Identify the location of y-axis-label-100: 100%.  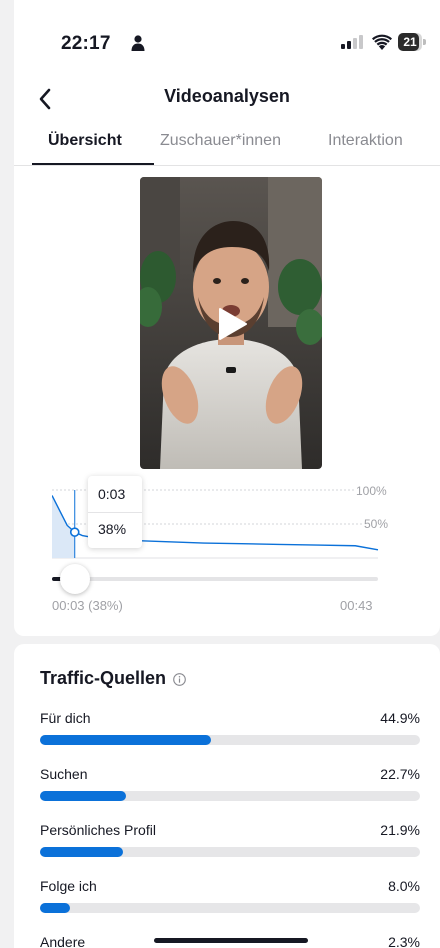
(371, 491).